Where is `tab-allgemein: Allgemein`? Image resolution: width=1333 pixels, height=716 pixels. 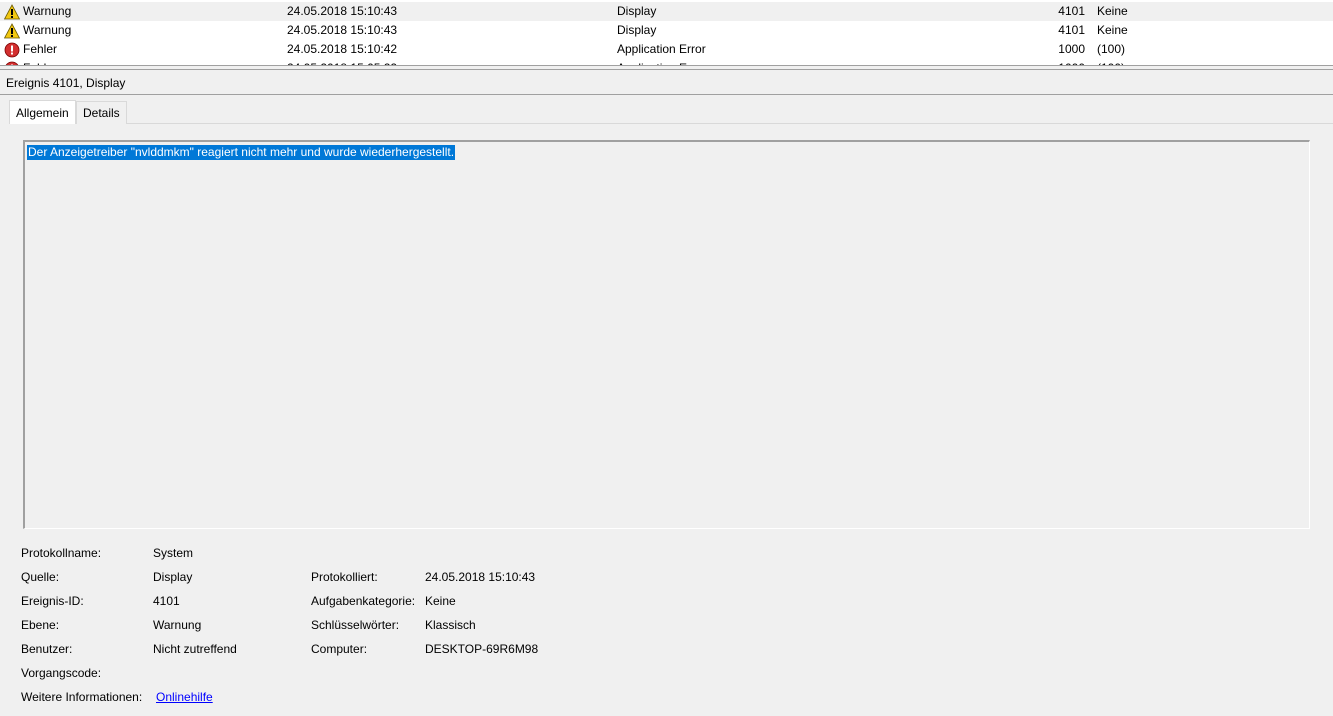
tab-allgemein: Allgemein is located at coordinates (42, 112).